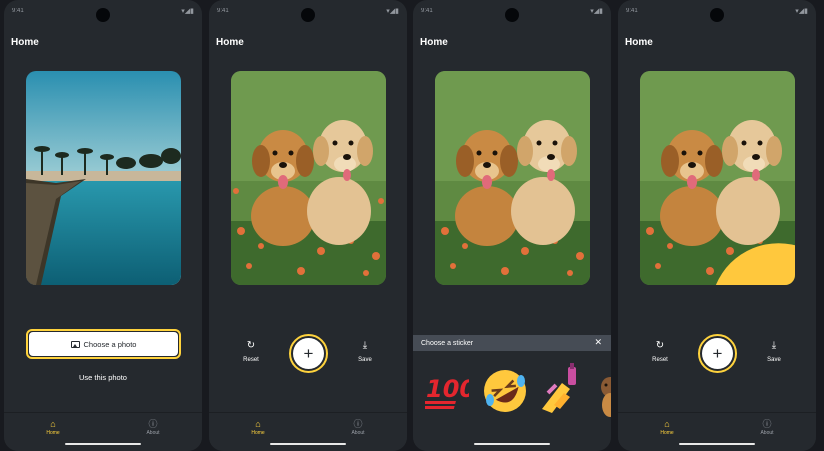 The height and width of the screenshot is (451, 824). I want to click on rolling-laughing-sticker, so click(505, 391).